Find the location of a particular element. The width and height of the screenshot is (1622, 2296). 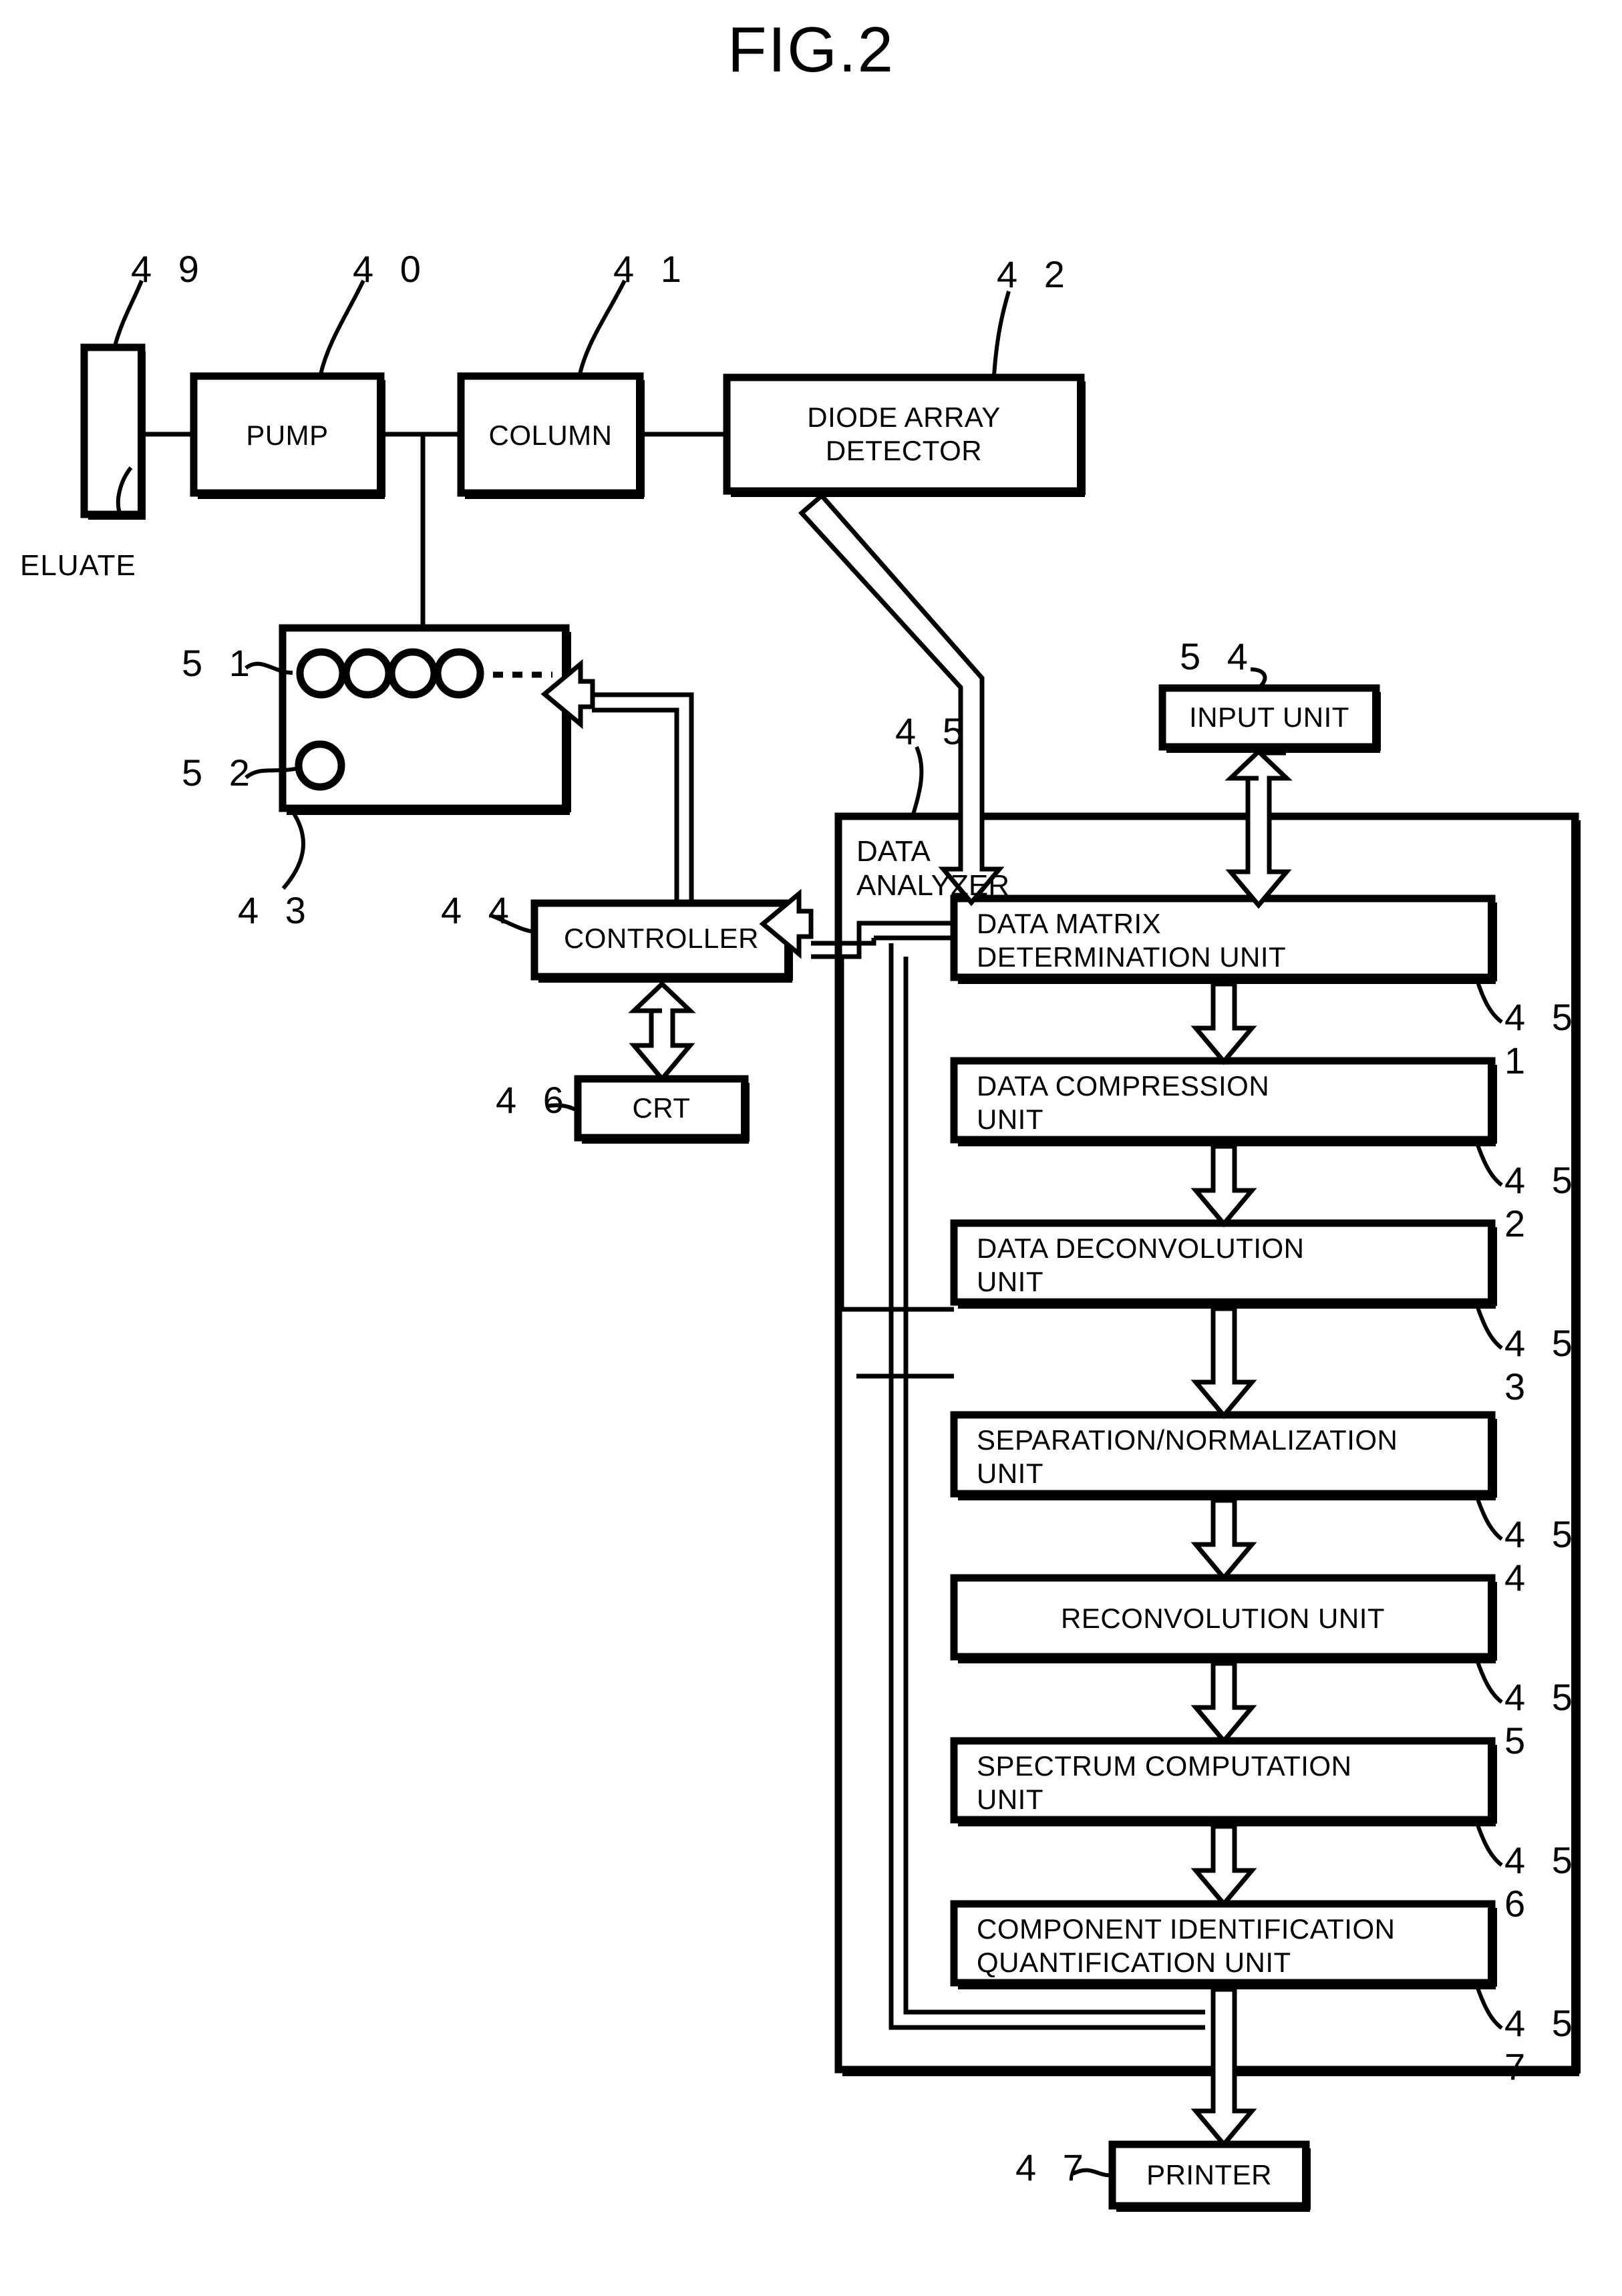

ref-numeral-52: 5 2 is located at coordinates (220, 773).